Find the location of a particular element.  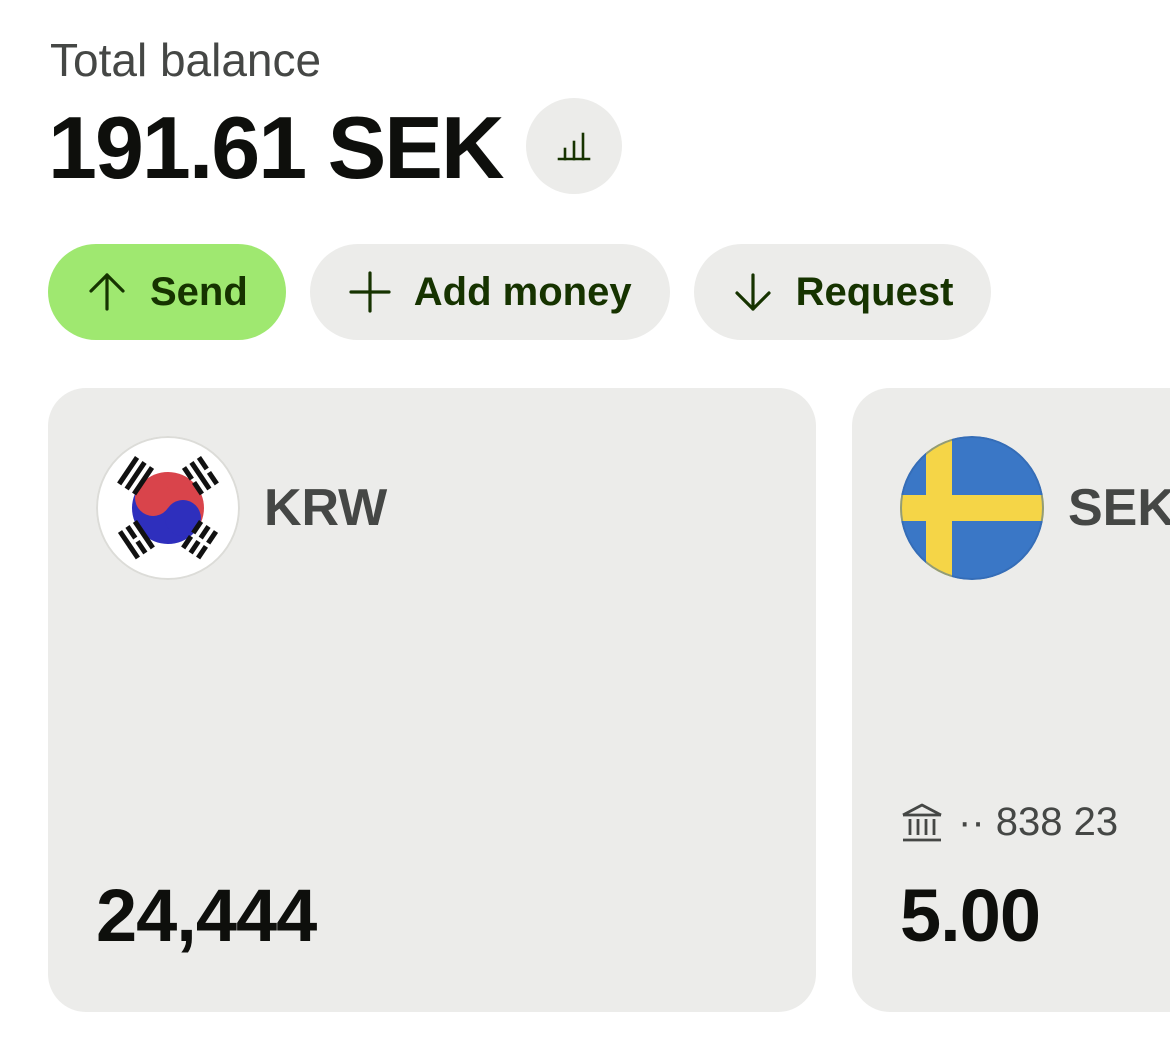

send-button-label: Send is located at coordinates (199, 291).